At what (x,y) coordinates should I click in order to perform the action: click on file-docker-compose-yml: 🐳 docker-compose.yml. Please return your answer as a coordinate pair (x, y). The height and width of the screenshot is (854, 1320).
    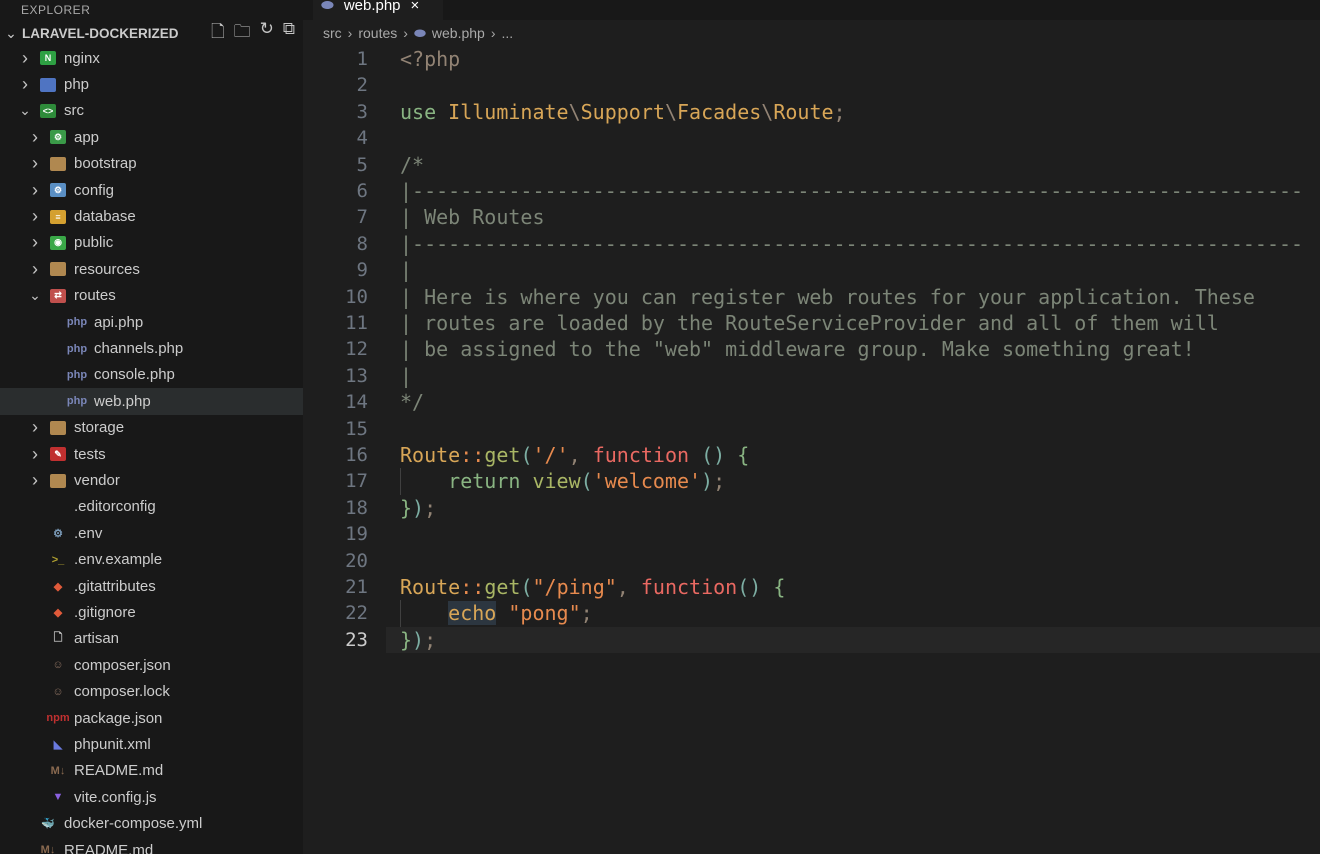
    Looking at the image, I should click on (151, 824).